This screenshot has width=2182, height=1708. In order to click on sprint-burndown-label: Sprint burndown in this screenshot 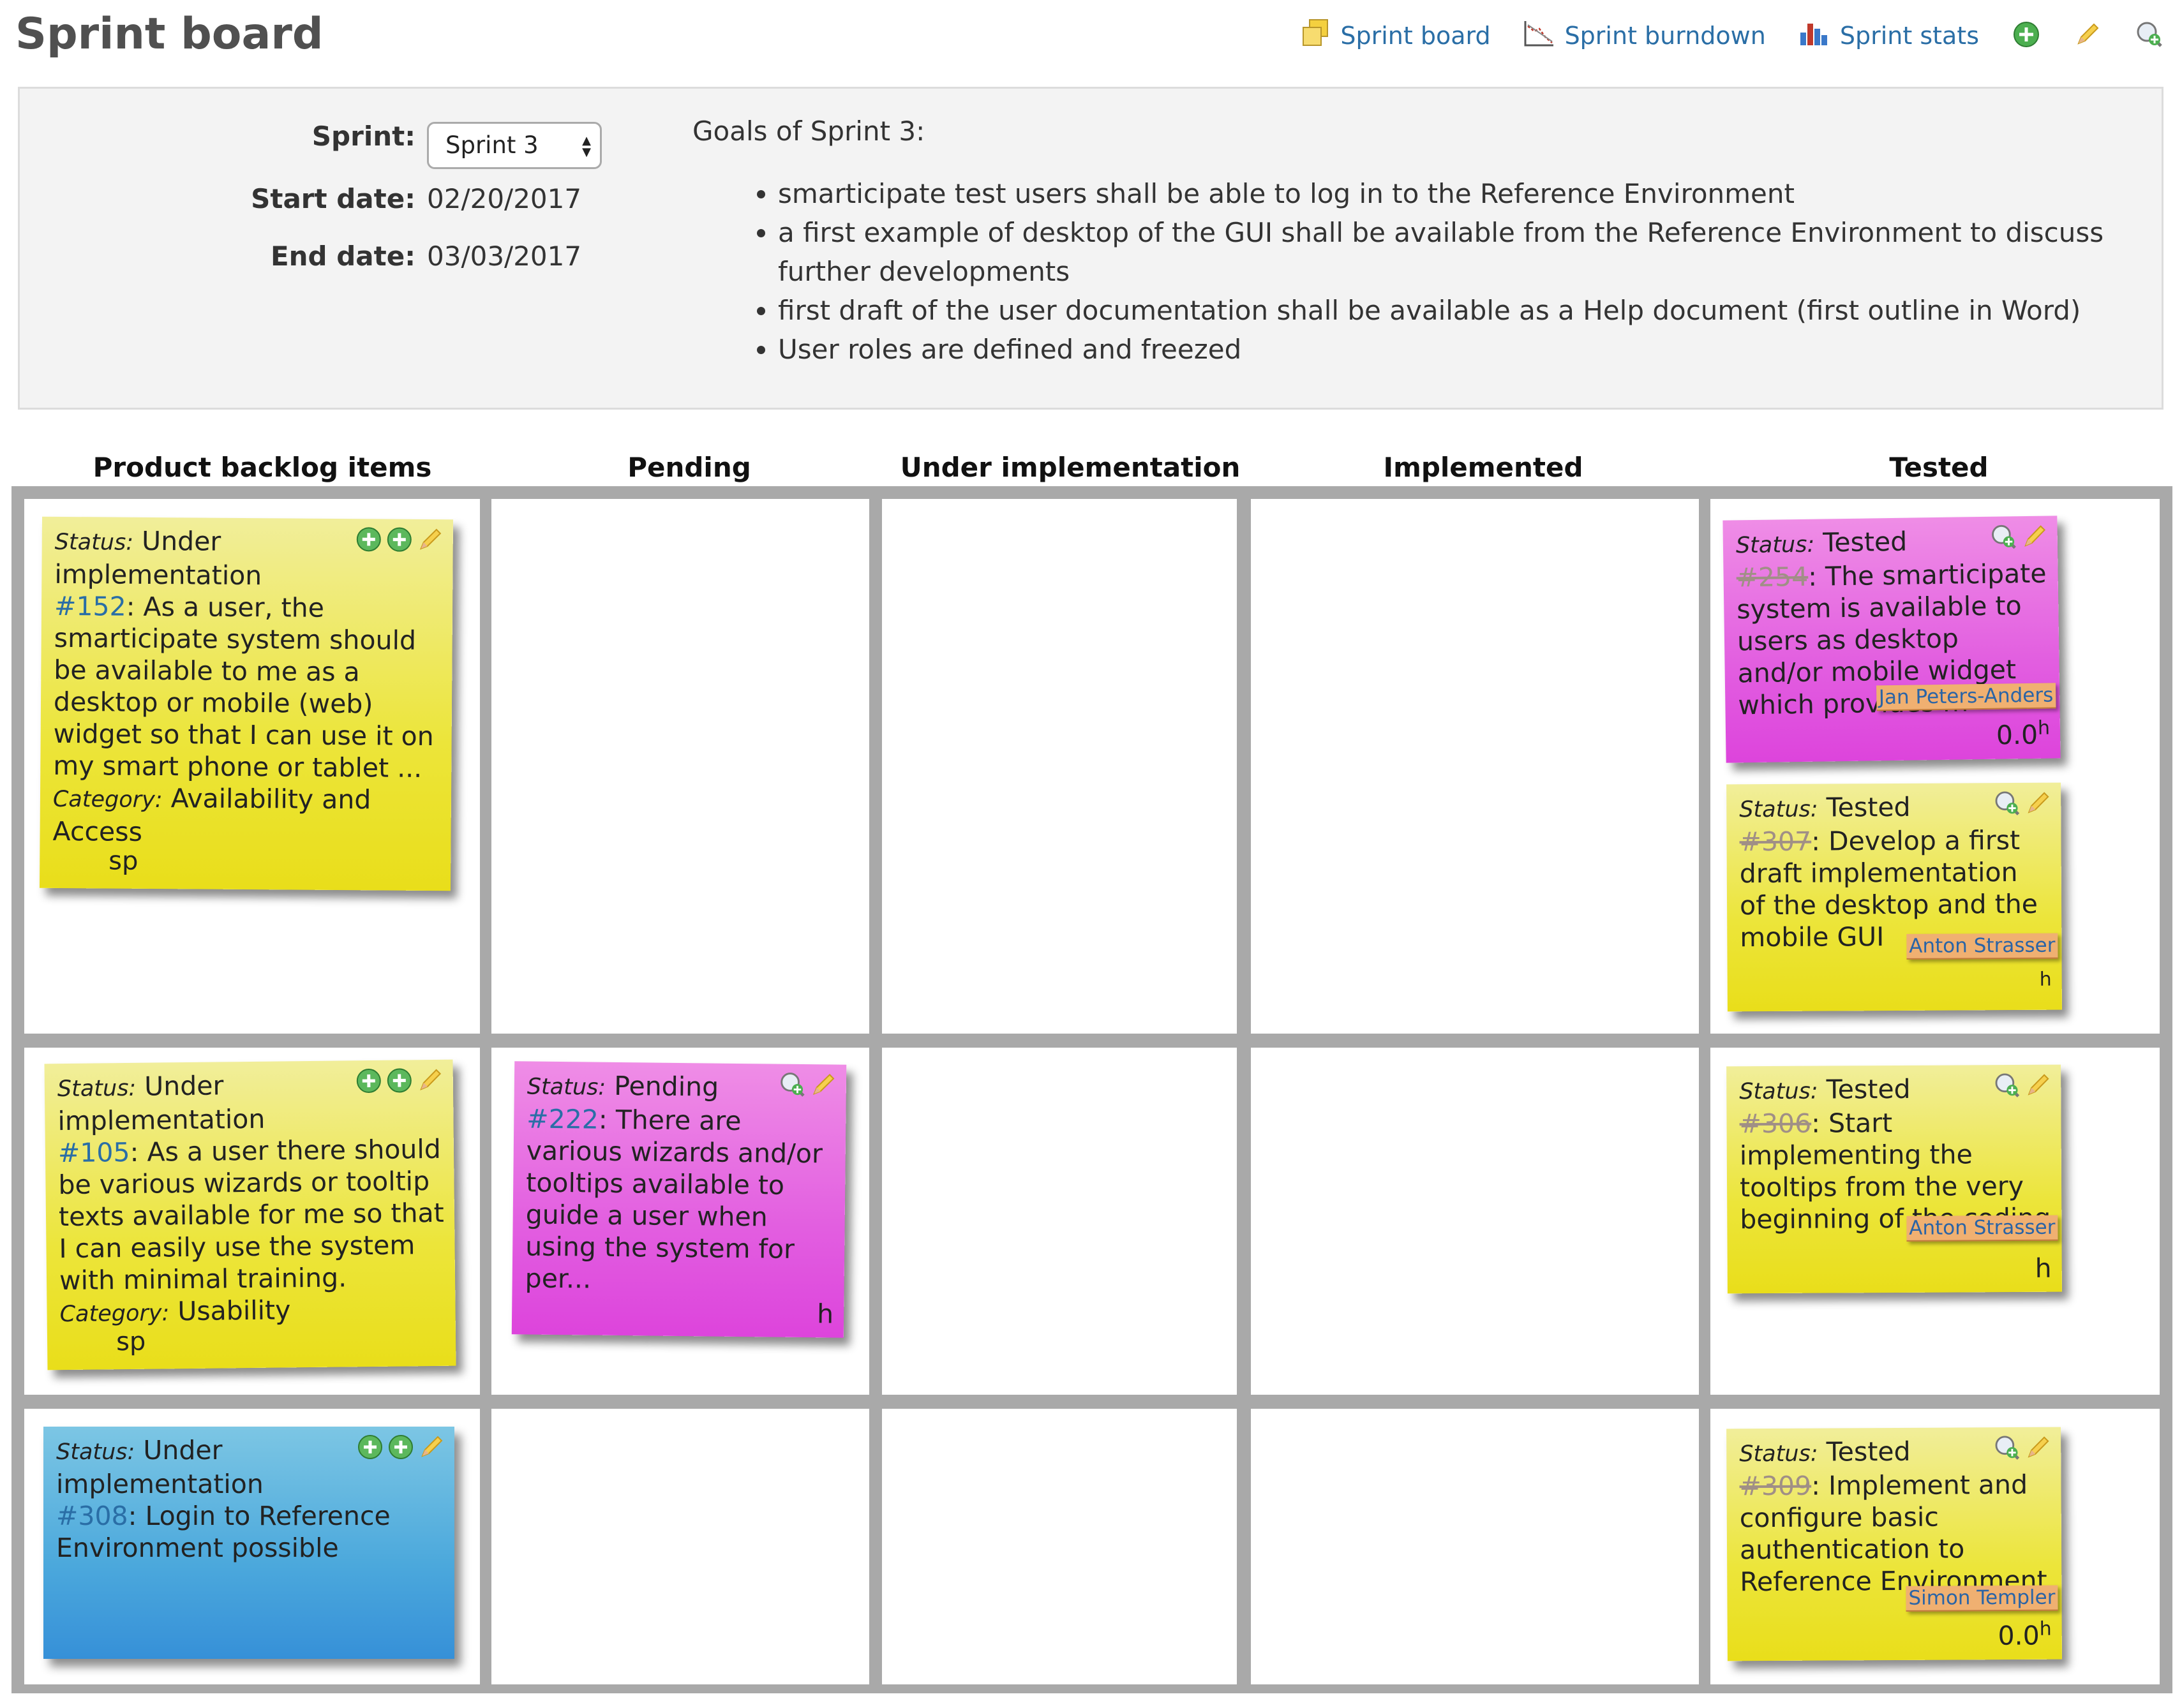, I will do `click(1665, 36)`.